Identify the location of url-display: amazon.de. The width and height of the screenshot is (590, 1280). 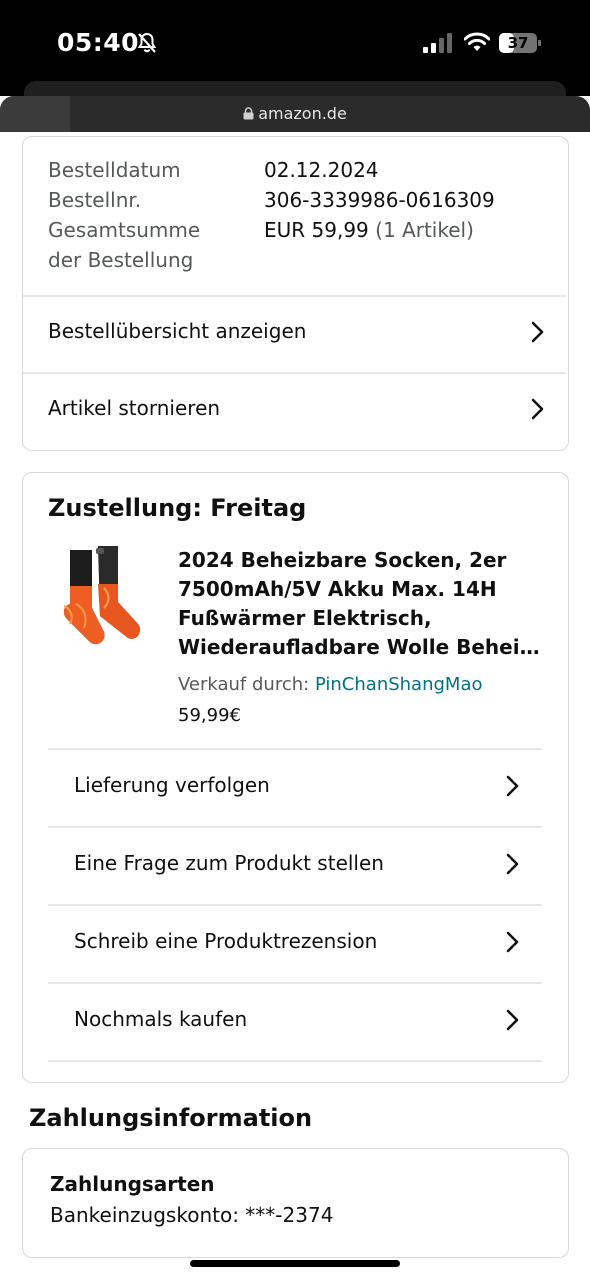
(295, 114).